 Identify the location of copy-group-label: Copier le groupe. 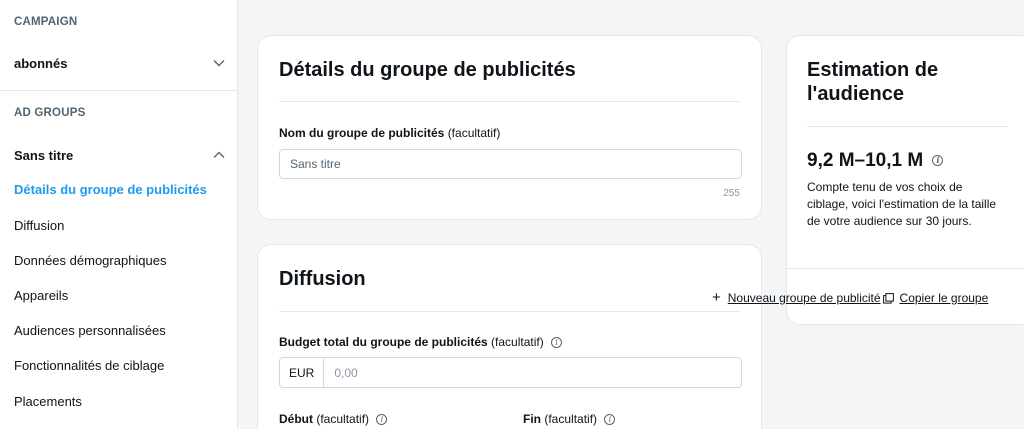
(944, 298).